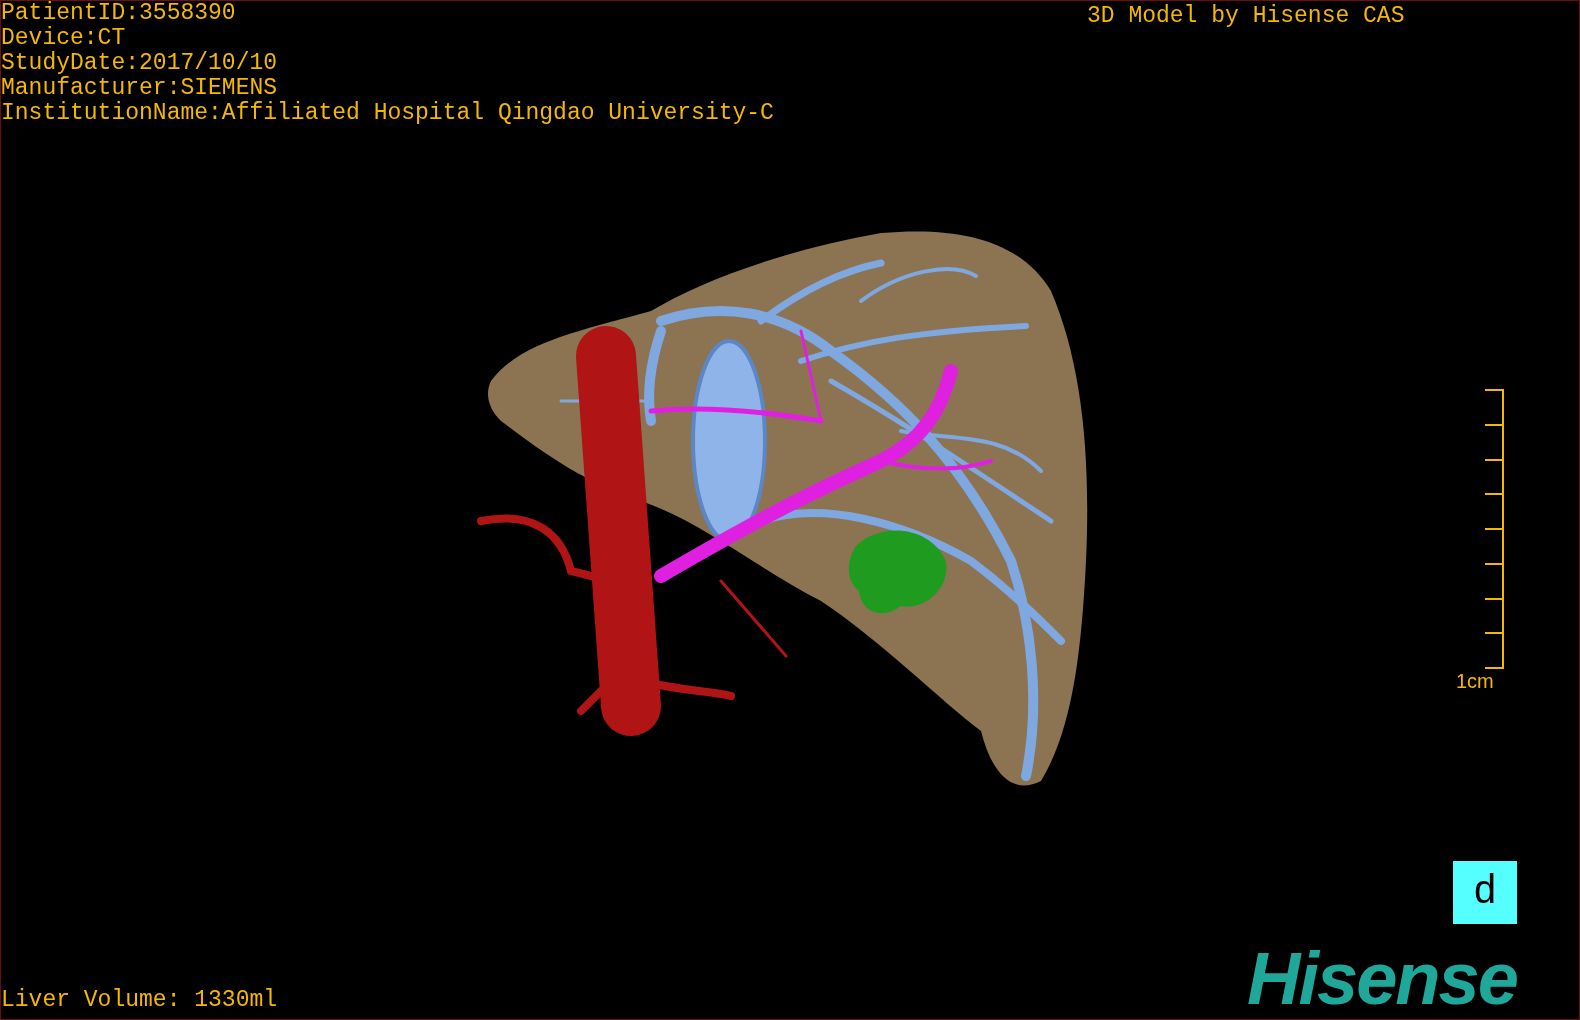 This screenshot has width=1580, height=1020. What do you see at coordinates (1485, 892) in the screenshot?
I see `view-label: d` at bounding box center [1485, 892].